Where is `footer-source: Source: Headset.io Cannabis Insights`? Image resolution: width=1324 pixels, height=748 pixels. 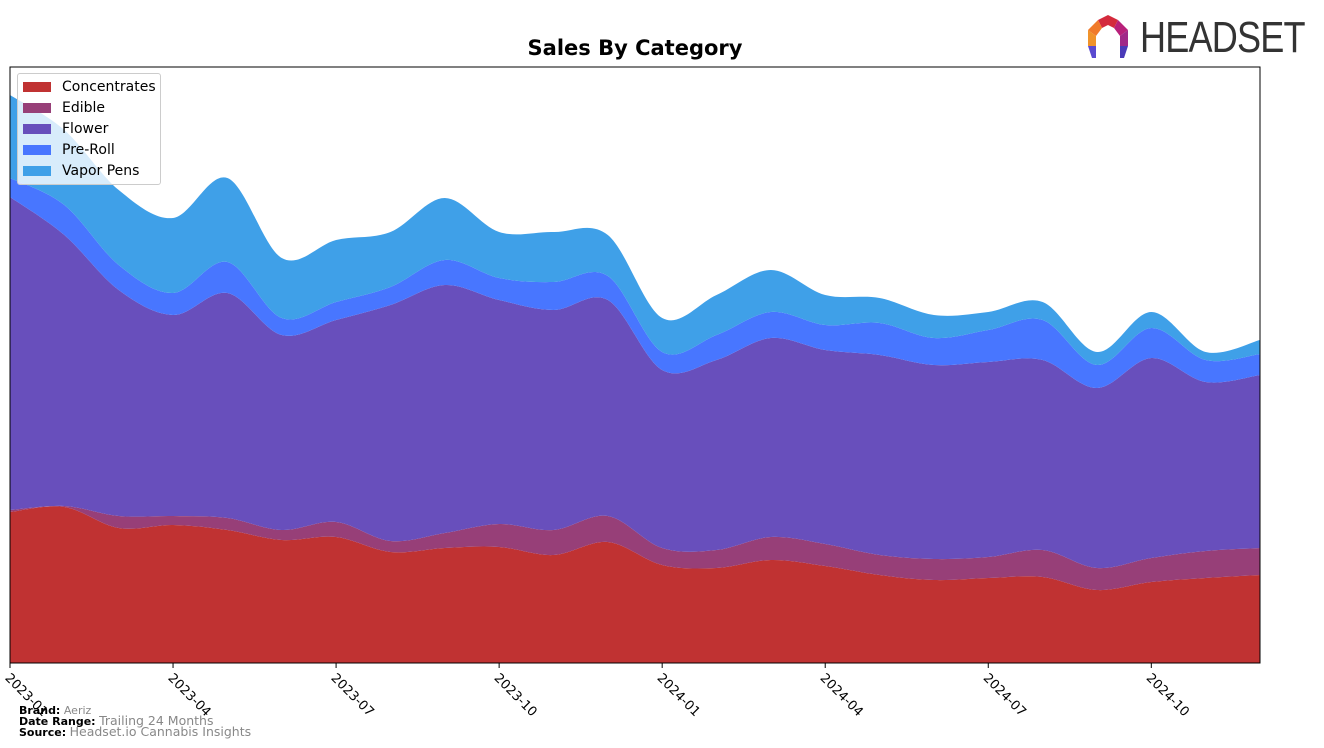 footer-source: Source: Headset.io Cannabis Insights is located at coordinates (135, 731).